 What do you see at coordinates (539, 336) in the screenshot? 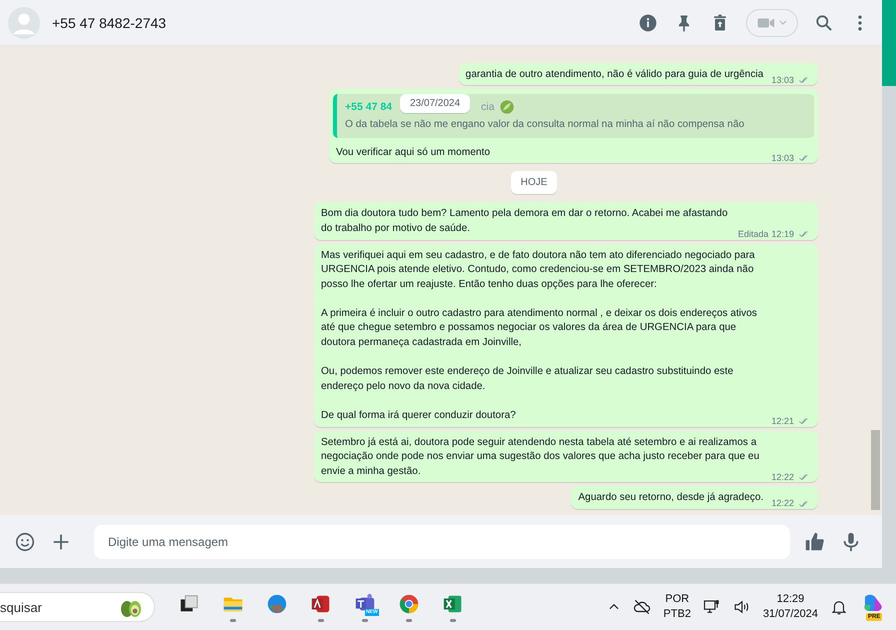
I see `message-text: Mas verifiquei aqui em seu cadastro, e de fato doutora não tem ato diferenciado negociado para URGENCIA pois atende eletivo. Contudo, como credenciou-se em SETEMBRO/2023 ainda não posso lhe ofertar um reajuste. Então tenho duas opções para lhe oferecer: A primeira é incluir o outro cadastro para atendimento normal , e deixar os dois endereços ativos até que chegue setembro e possamos negociar os valores da área de URGENCIA para que doutora permaneça cadastrada em Joinville, Ou, podemos remover este endereço de Joinville e atualizar seu cadastro substituindo este endereço pelo novo da nova cidade. De qual forma irá querer conduzir doutora?` at bounding box center [539, 336].